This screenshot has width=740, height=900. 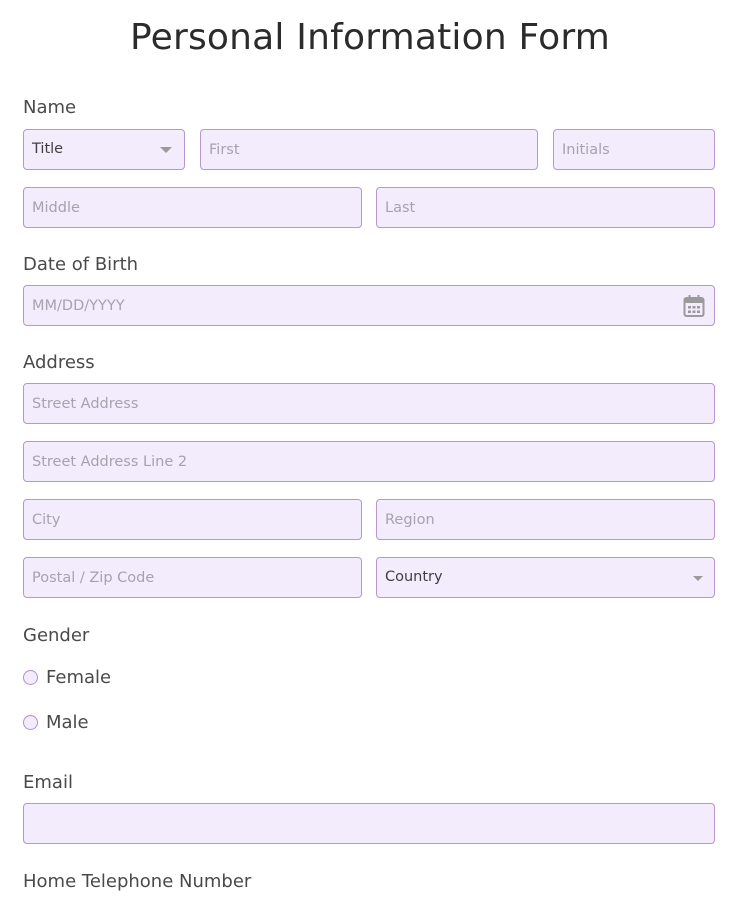 I want to click on initials-input, so click(x=634, y=149).